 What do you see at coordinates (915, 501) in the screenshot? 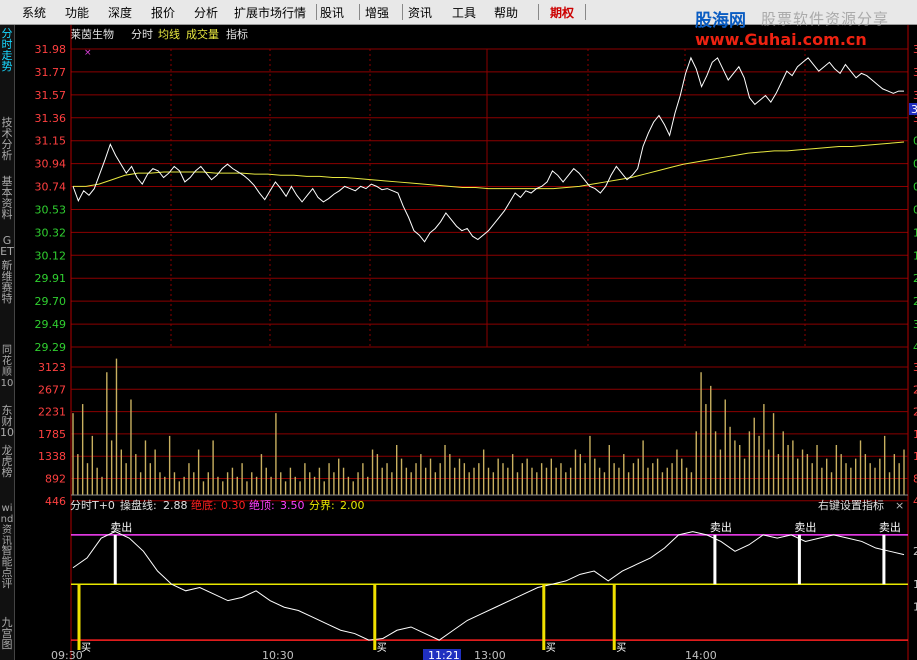
I see `right-volume-tick: 4` at bounding box center [915, 501].